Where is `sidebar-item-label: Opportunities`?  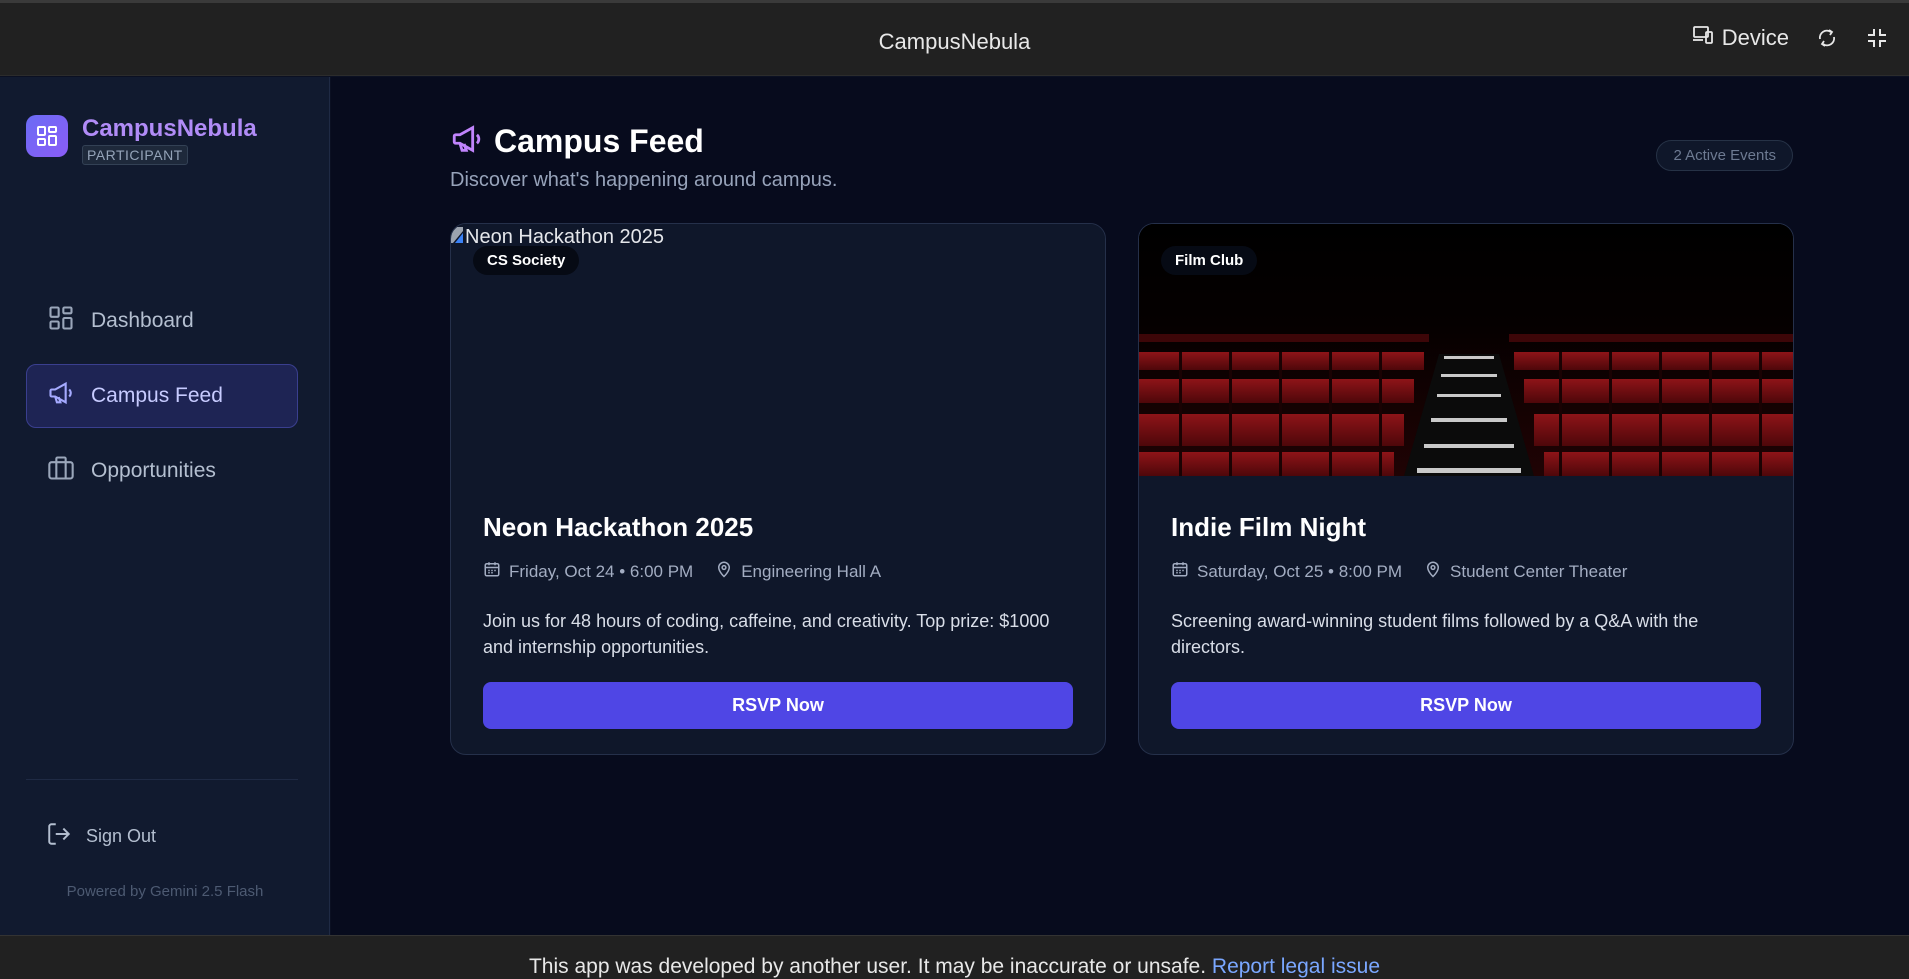
sidebar-item-label: Opportunities is located at coordinates (153, 470).